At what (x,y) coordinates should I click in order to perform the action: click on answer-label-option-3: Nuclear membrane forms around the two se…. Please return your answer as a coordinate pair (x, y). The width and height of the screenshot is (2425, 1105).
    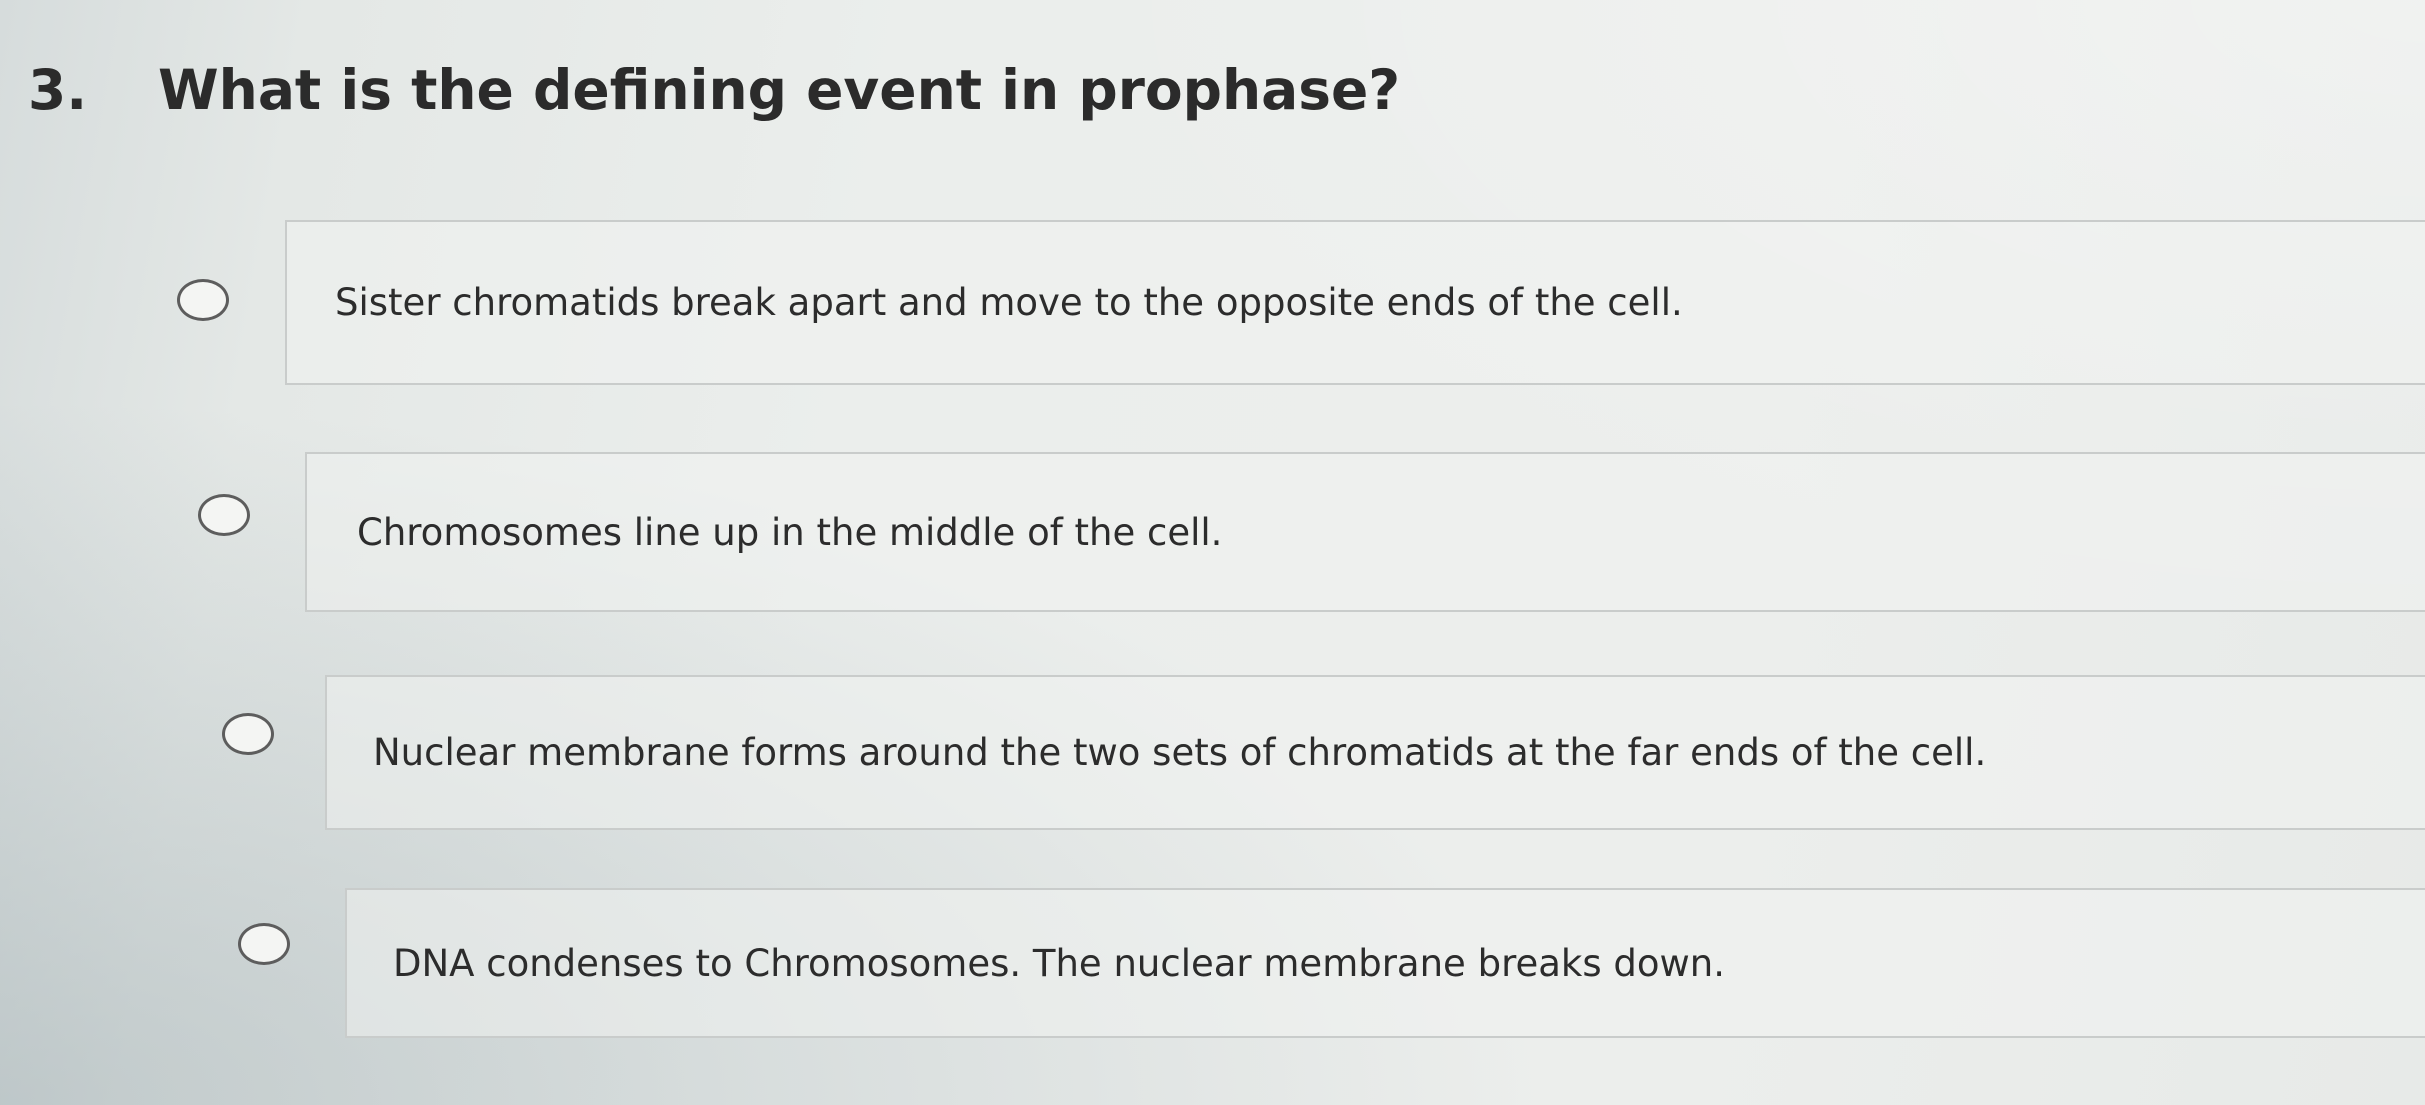
    Looking at the image, I should click on (1180, 752).